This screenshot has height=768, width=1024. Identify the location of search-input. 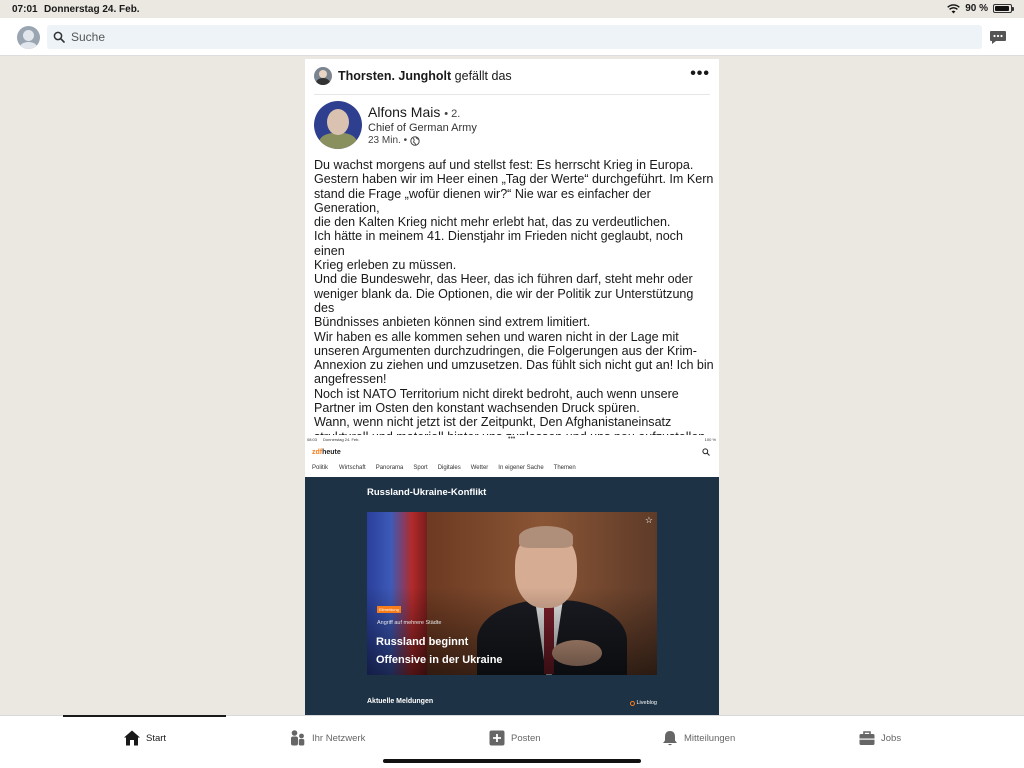
(511, 37).